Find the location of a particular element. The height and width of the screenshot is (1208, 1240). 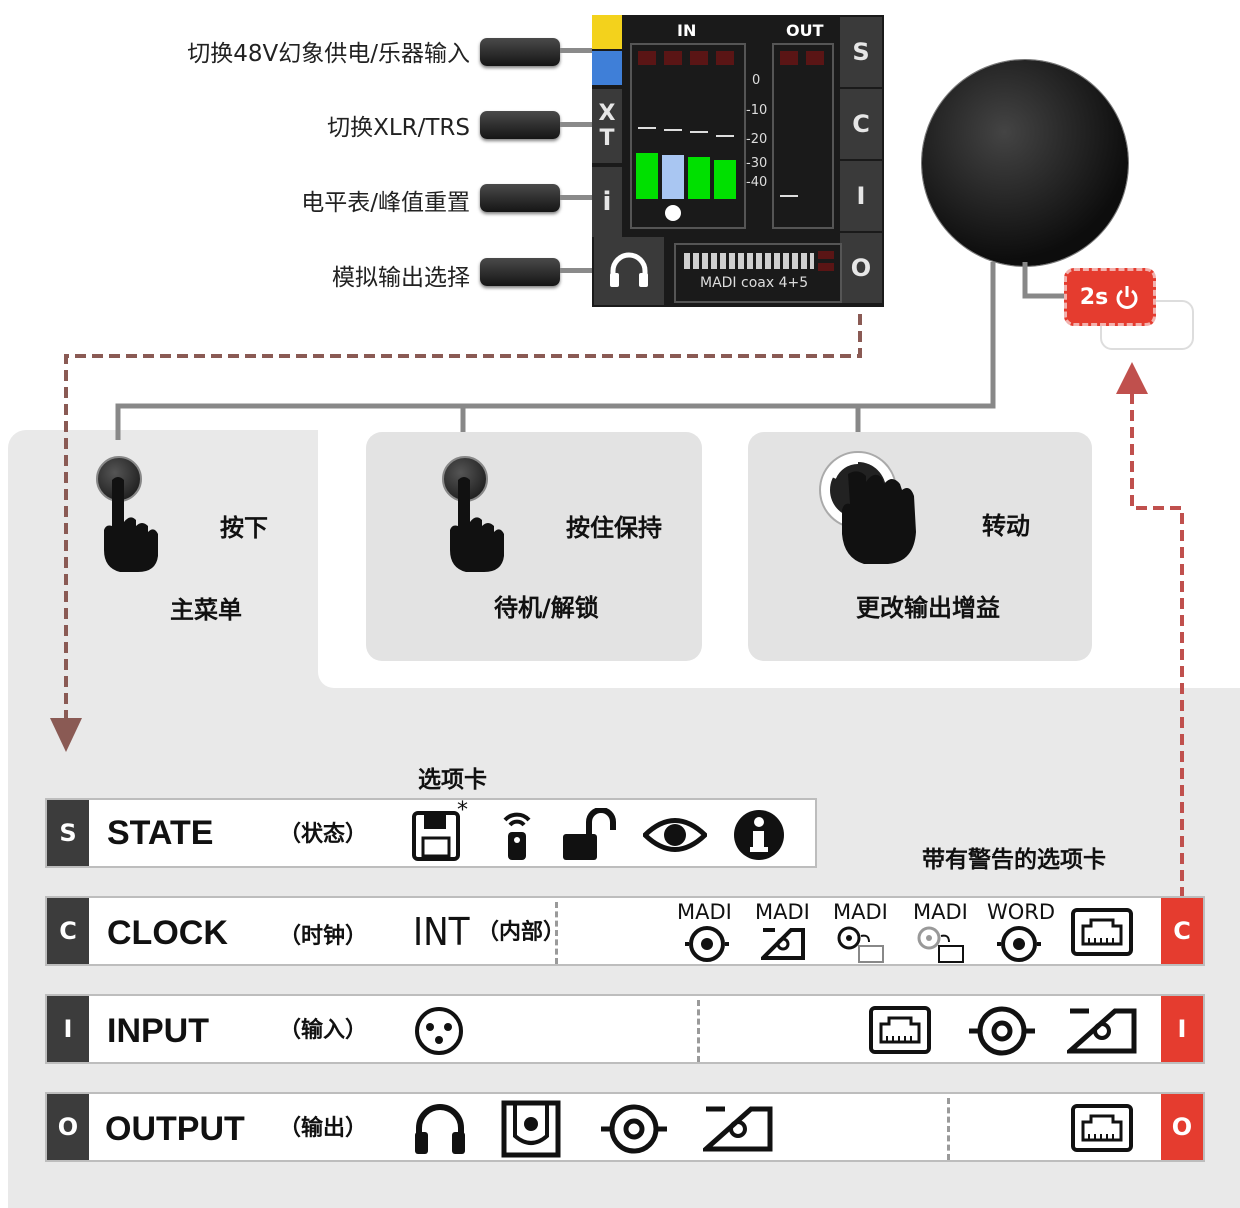

action-card-hold is located at coordinates (534, 546).